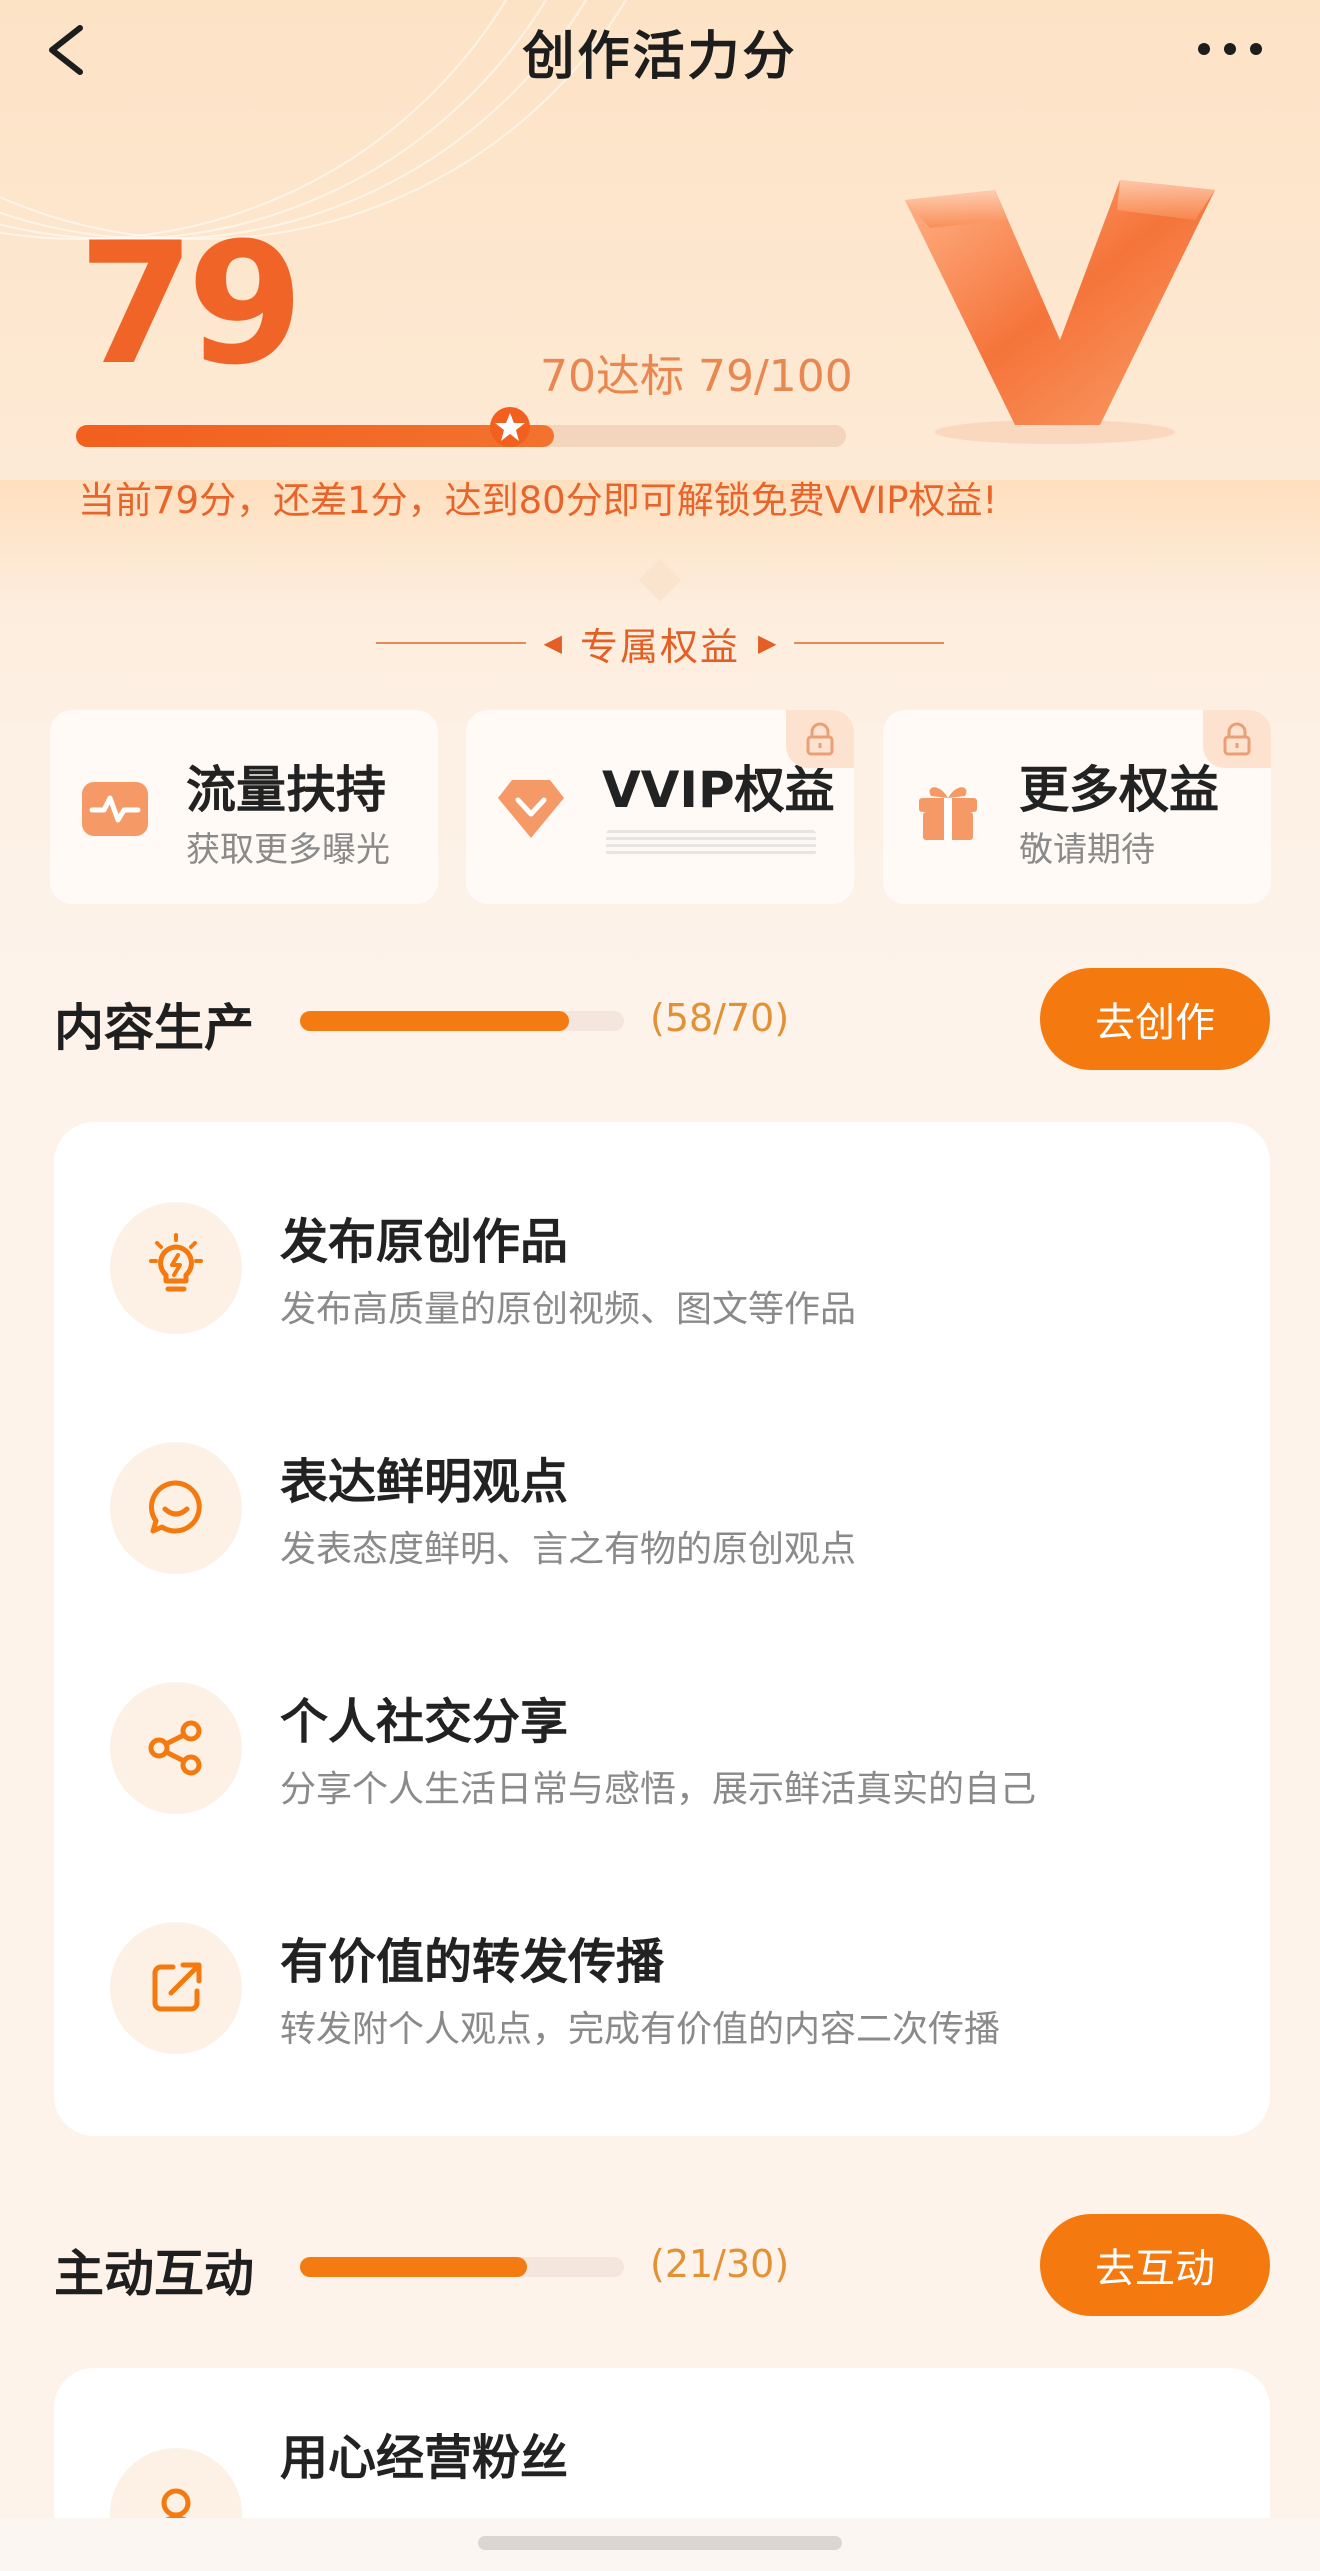  I want to click on home-indicator-bar, so click(660, 2544).